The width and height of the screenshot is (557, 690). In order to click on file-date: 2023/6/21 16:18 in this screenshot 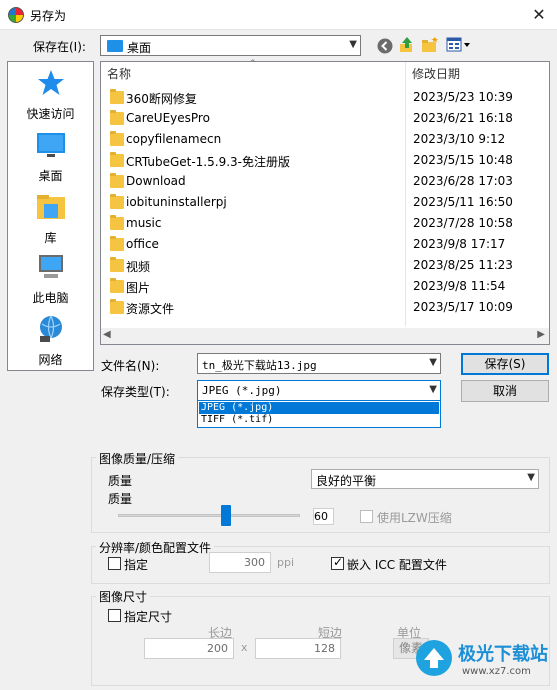, I will do `click(463, 118)`.